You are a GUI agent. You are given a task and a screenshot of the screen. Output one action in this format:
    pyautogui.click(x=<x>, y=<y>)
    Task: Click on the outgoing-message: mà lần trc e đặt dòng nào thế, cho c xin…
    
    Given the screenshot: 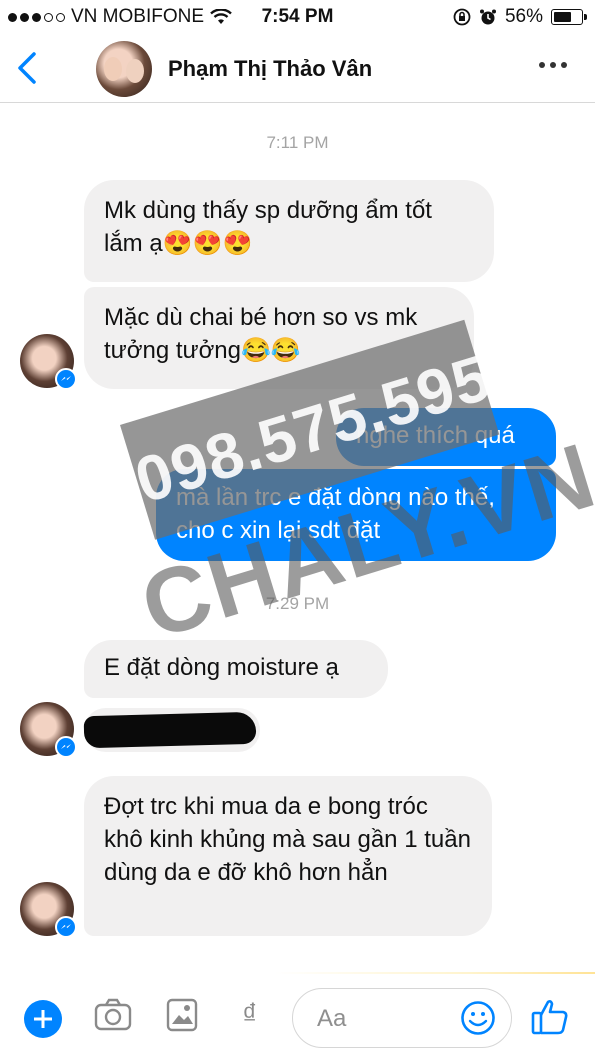 What is the action you would take?
    pyautogui.click(x=356, y=515)
    